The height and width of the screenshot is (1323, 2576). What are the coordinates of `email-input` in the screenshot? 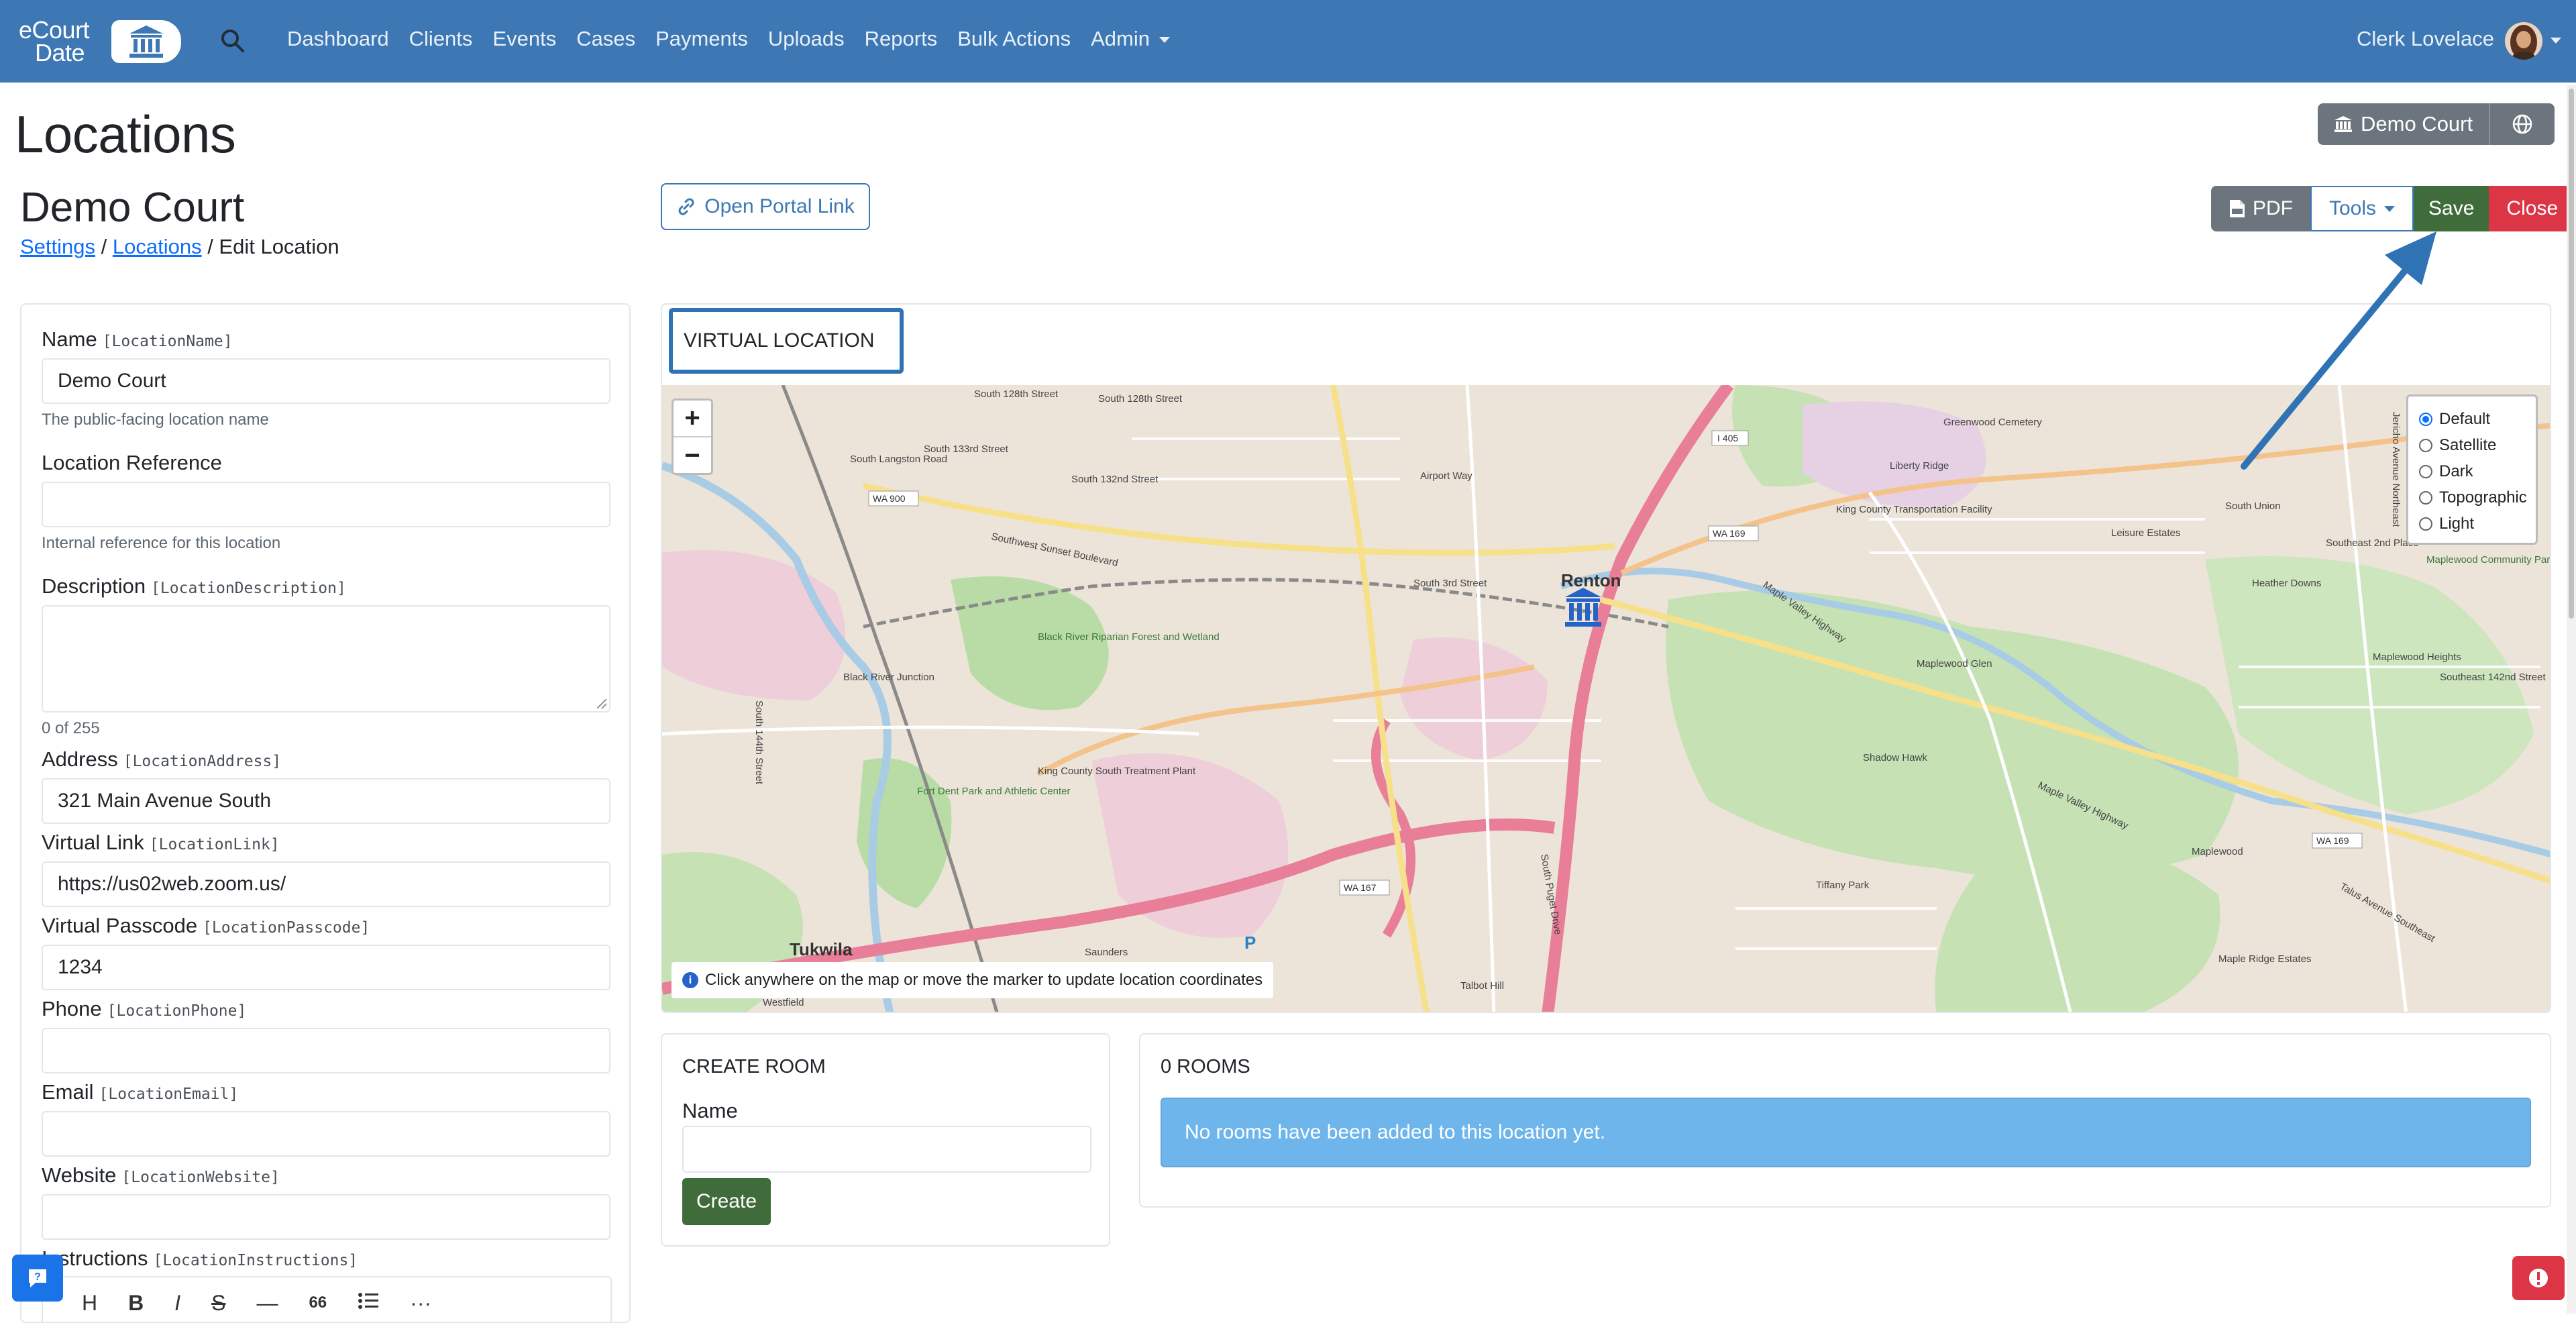 It's located at (326, 1134).